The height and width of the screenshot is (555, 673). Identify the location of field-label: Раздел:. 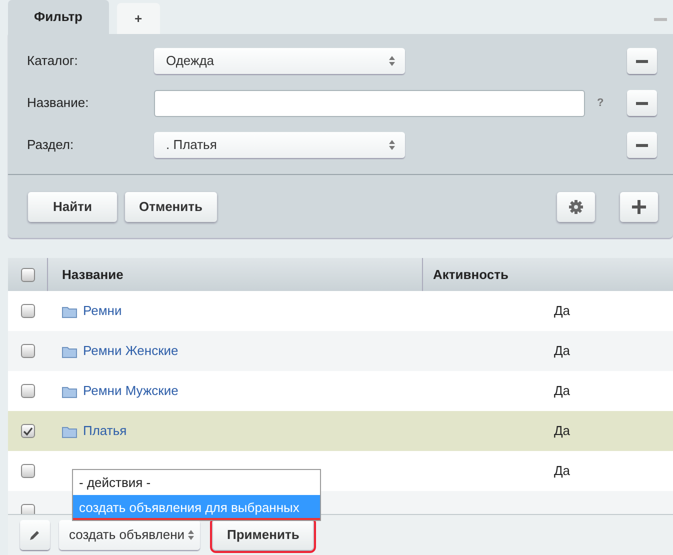
(51, 145).